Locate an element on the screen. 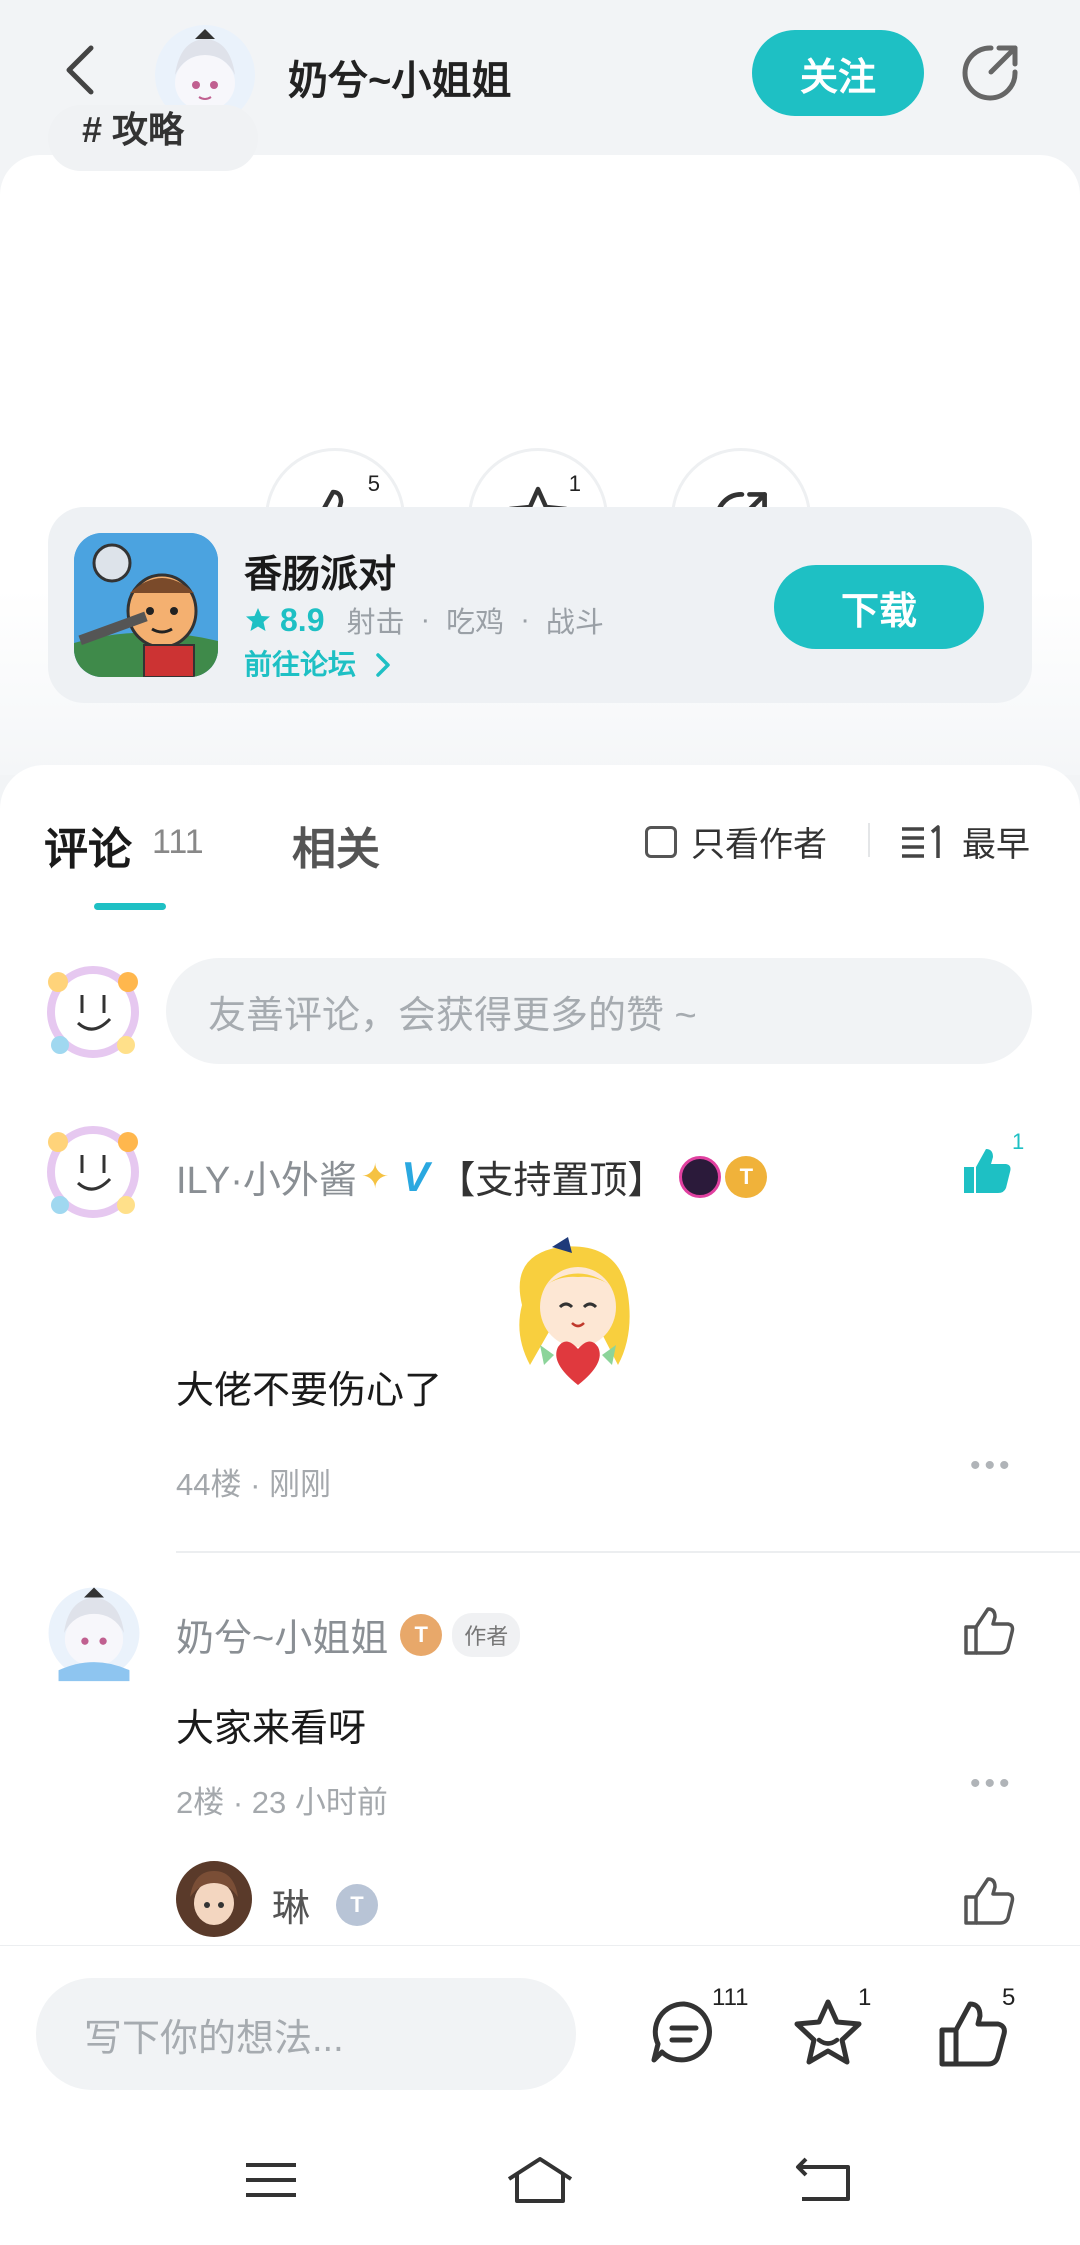  reply-username-row: 琳 T is located at coordinates (325, 1904).